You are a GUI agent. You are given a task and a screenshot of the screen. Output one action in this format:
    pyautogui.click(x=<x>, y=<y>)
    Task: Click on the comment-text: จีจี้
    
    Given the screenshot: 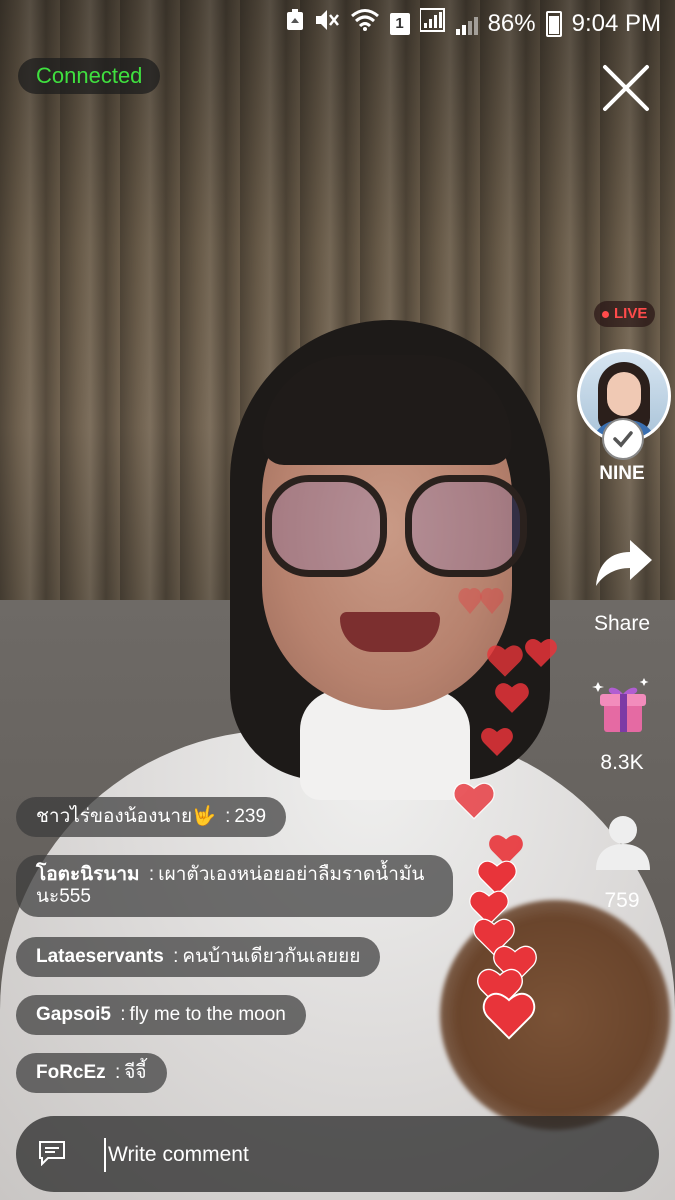 What is the action you would take?
    pyautogui.click(x=135, y=1072)
    